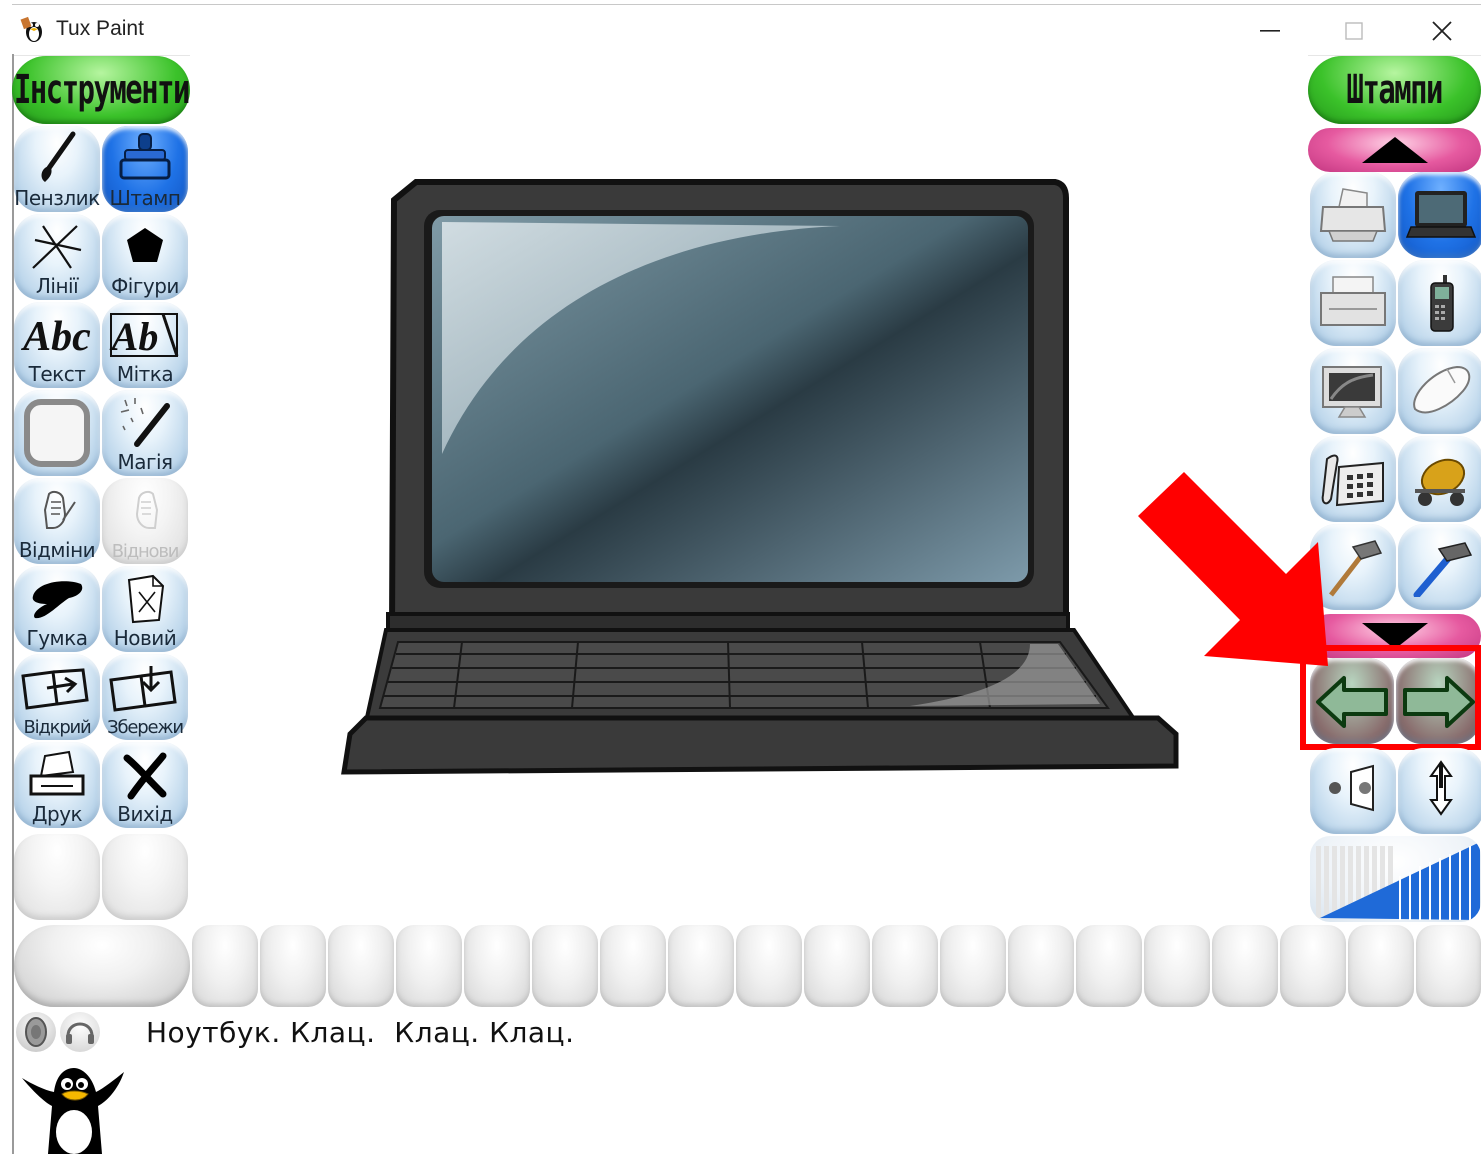 This screenshot has height=1154, width=1481. Describe the element at coordinates (145, 433) in the screenshot. I see `tool-magic-button: Магія` at that location.